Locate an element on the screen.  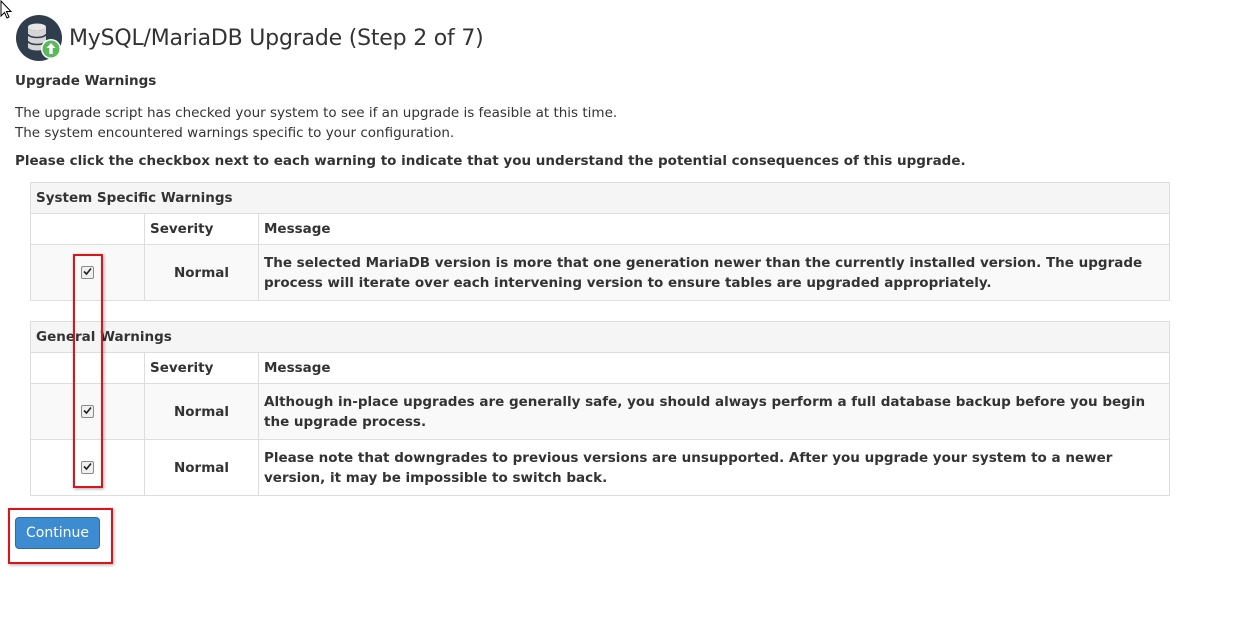
checkbox-column-header is located at coordinates (87, 229).